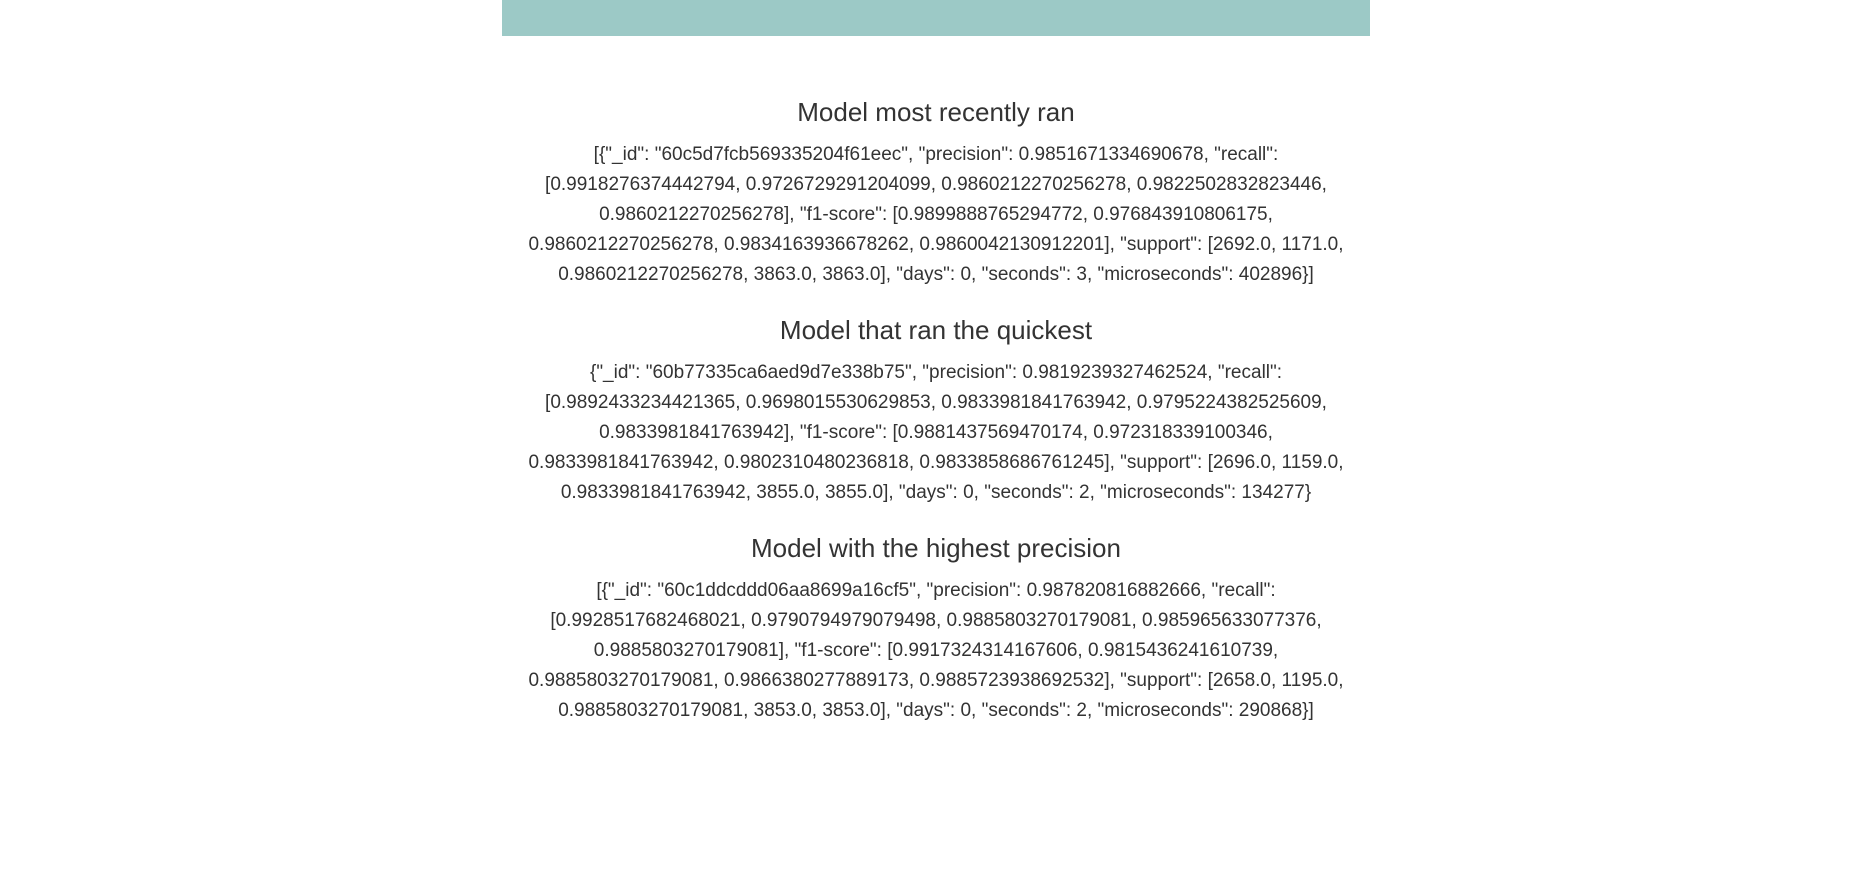 Image resolution: width=1864 pixels, height=888 pixels. What do you see at coordinates (936, 18) in the screenshot?
I see `header-bar` at bounding box center [936, 18].